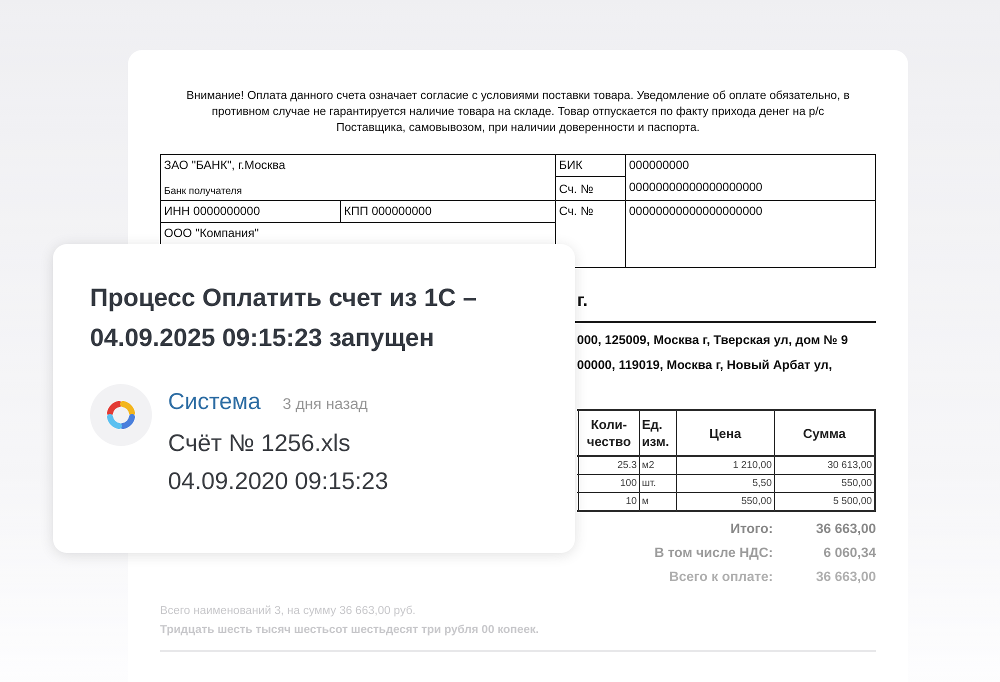 The width and height of the screenshot is (1000, 682). I want to click on total-label: Итого:, so click(751, 528).